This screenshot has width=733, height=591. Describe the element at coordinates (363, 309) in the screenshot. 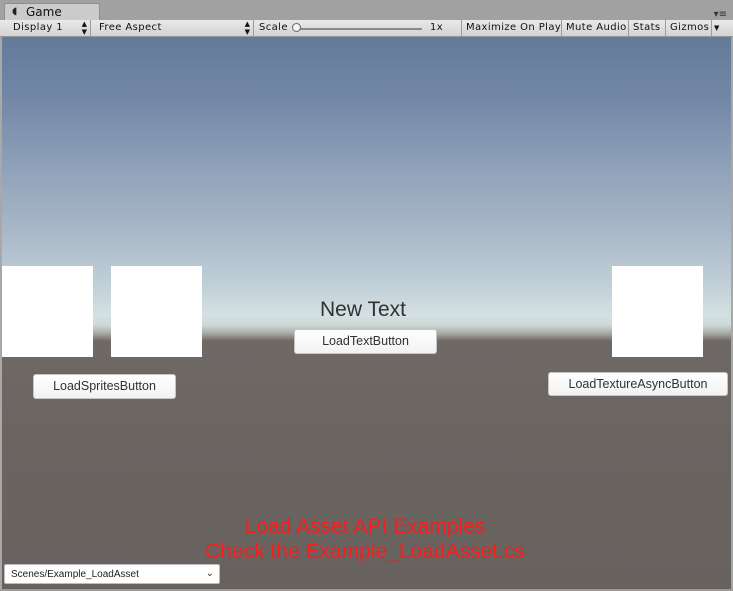

I see `new-text-label: New Text` at that location.